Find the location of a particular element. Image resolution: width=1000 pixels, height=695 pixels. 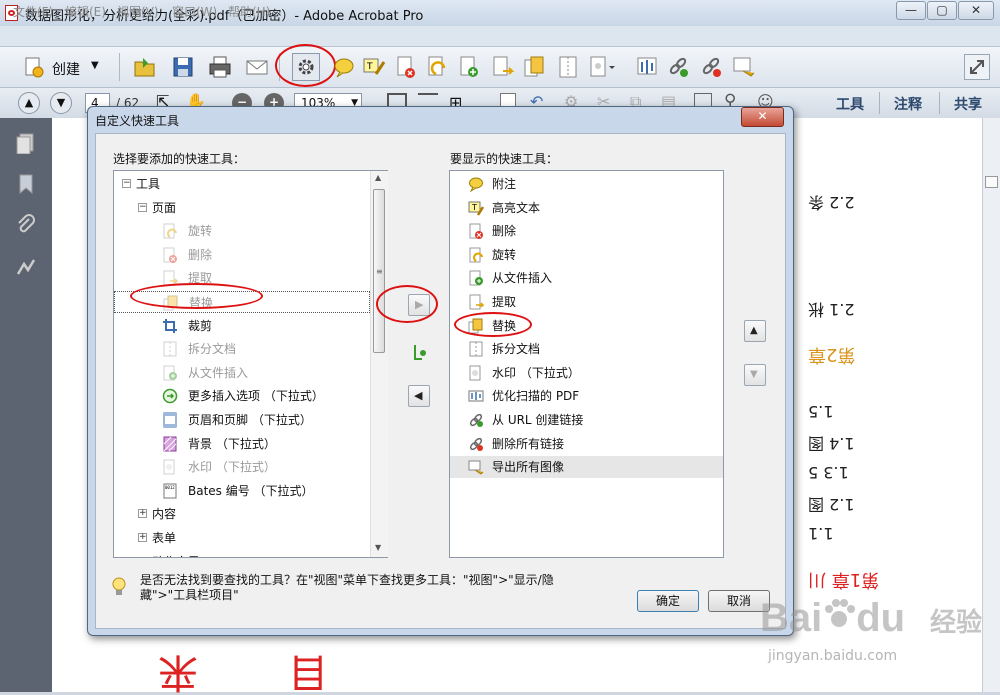

tree-item-label: 拆分文档 is located at coordinates (212, 349).